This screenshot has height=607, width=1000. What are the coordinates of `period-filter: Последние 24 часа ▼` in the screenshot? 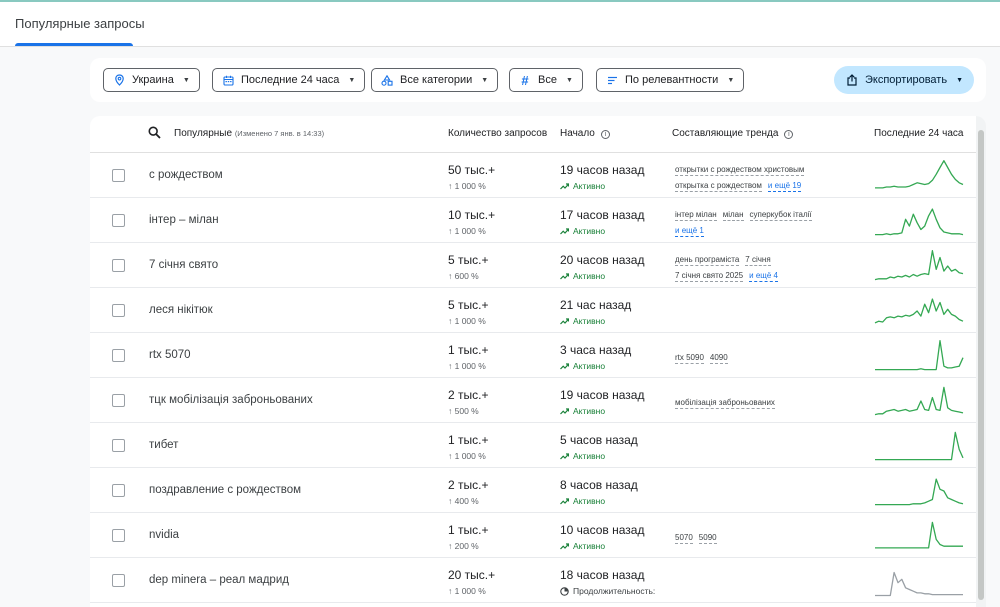 It's located at (289, 80).